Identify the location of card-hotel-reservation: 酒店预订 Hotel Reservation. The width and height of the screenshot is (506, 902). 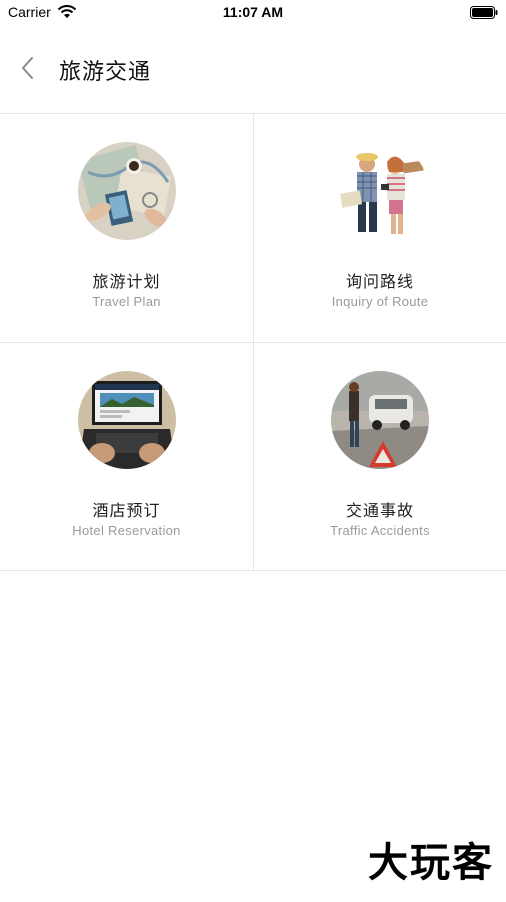
(127, 457).